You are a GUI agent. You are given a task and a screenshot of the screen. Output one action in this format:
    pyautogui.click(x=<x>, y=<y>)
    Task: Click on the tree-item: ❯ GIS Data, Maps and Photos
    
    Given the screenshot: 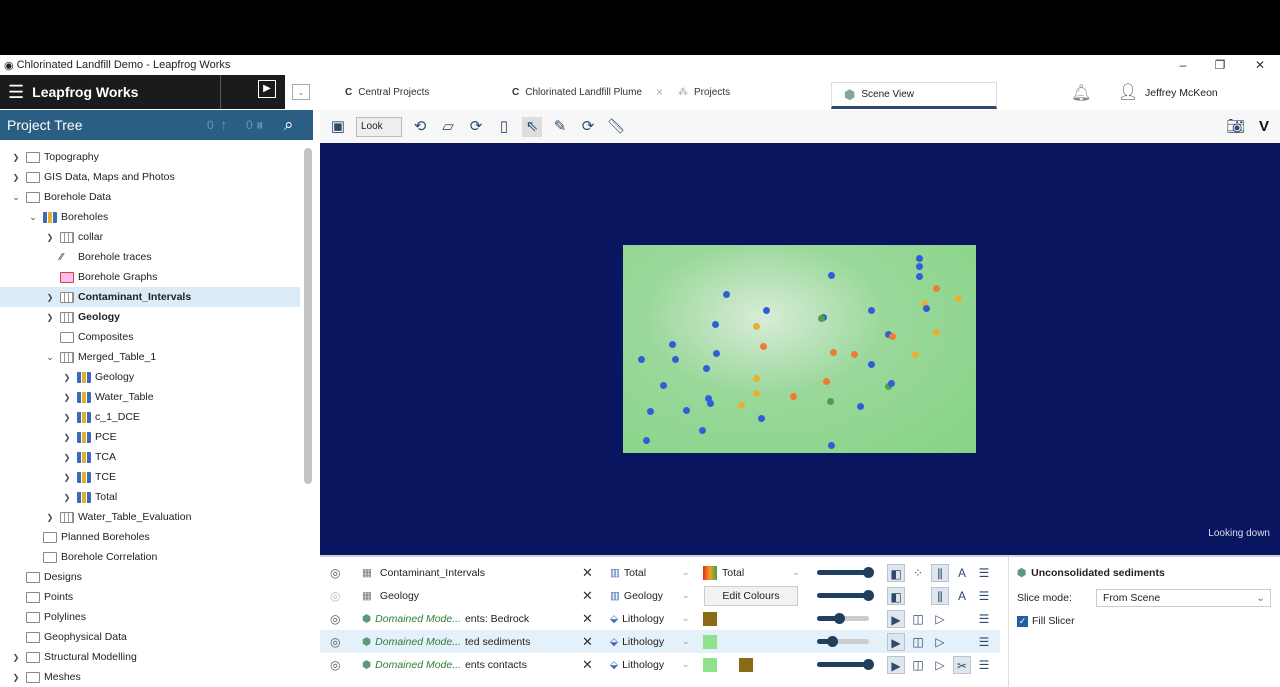 What is the action you would take?
    pyautogui.click(x=150, y=177)
    